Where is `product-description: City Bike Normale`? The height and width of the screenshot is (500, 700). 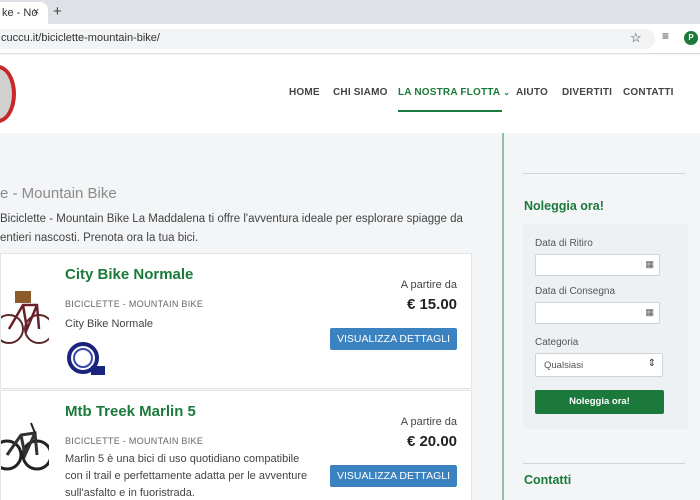
product-description: City Bike Normale is located at coordinates (109, 324).